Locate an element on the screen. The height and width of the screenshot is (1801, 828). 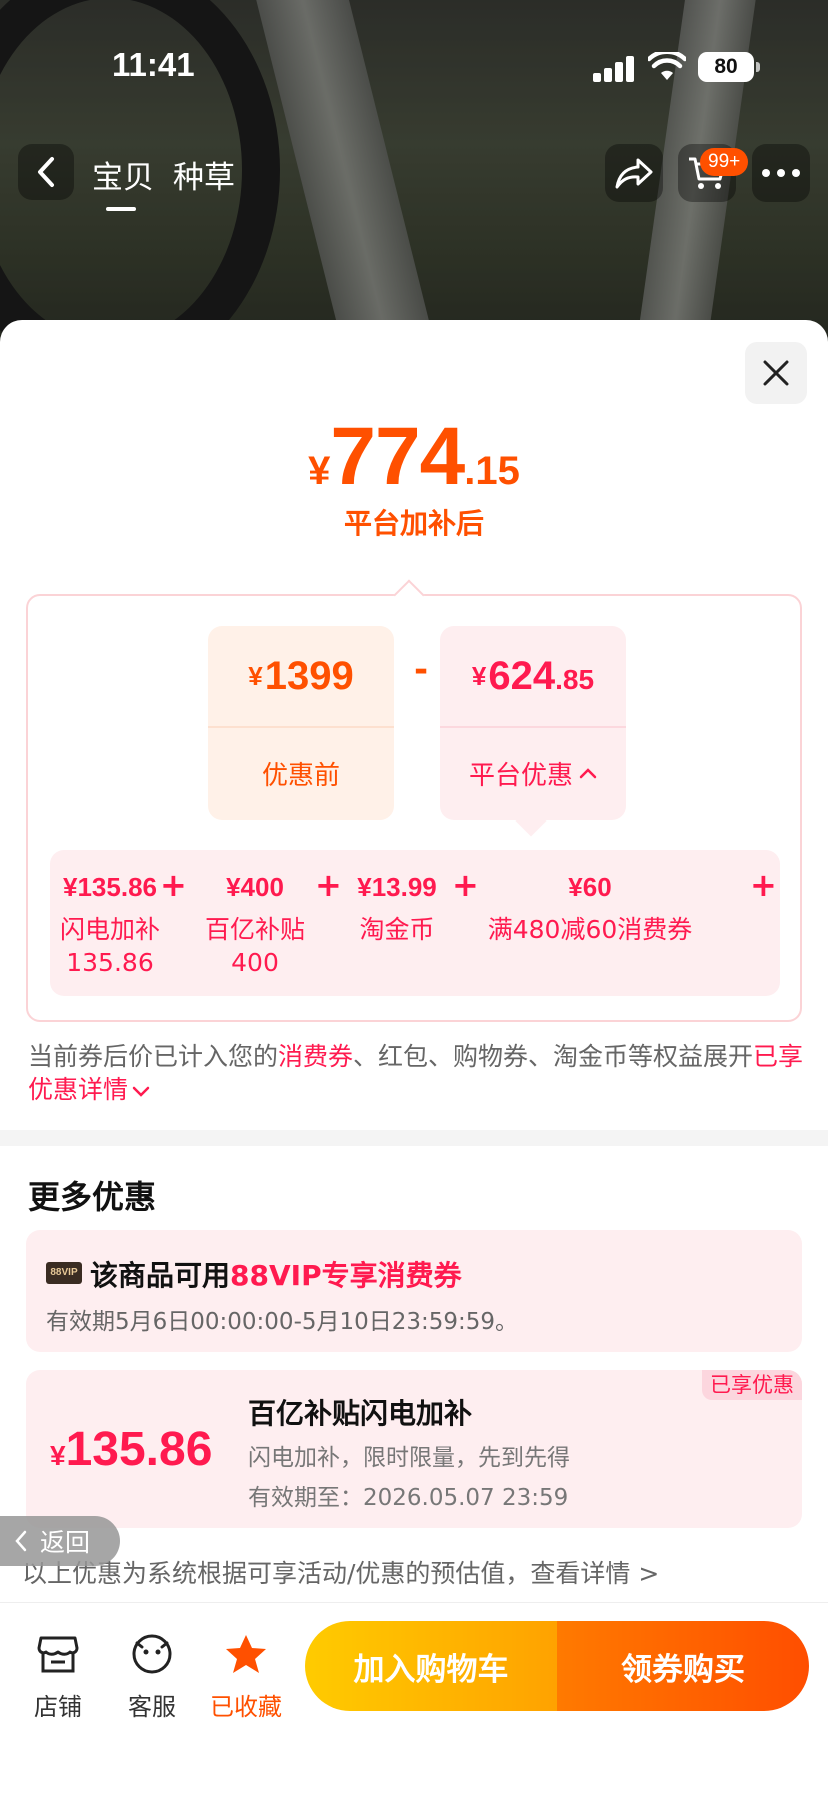
close-button is located at coordinates (776, 373).